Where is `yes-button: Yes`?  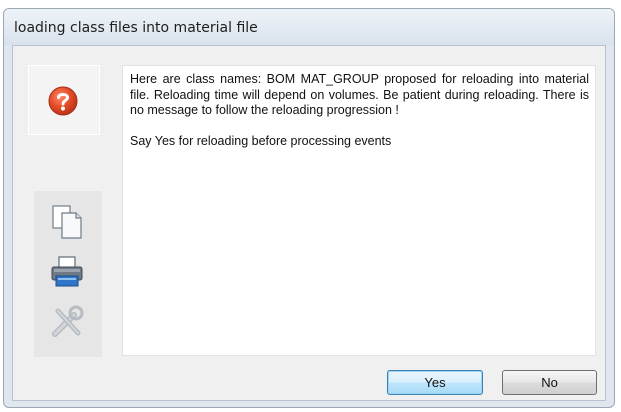
yes-button: Yes is located at coordinates (435, 382).